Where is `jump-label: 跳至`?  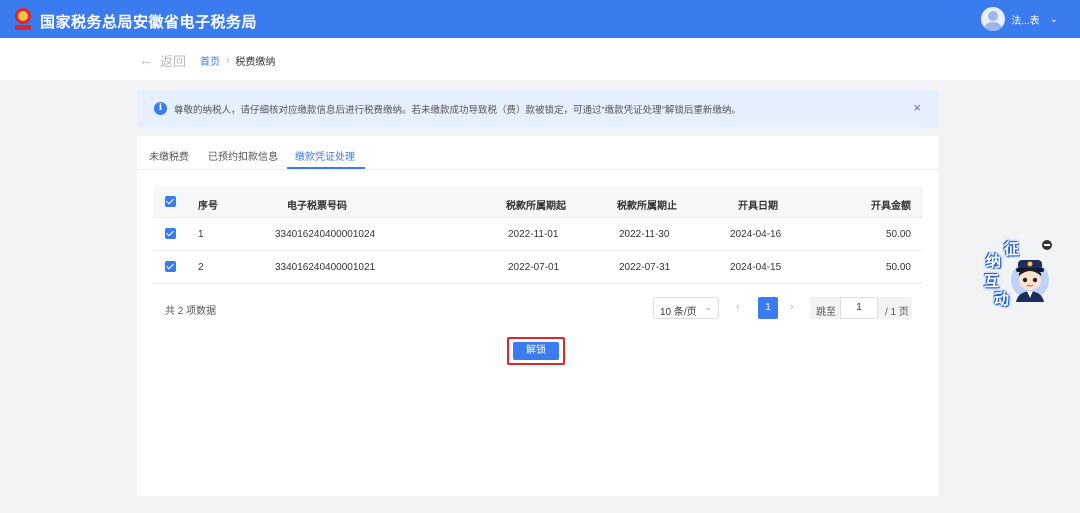 jump-label: 跳至 is located at coordinates (826, 312).